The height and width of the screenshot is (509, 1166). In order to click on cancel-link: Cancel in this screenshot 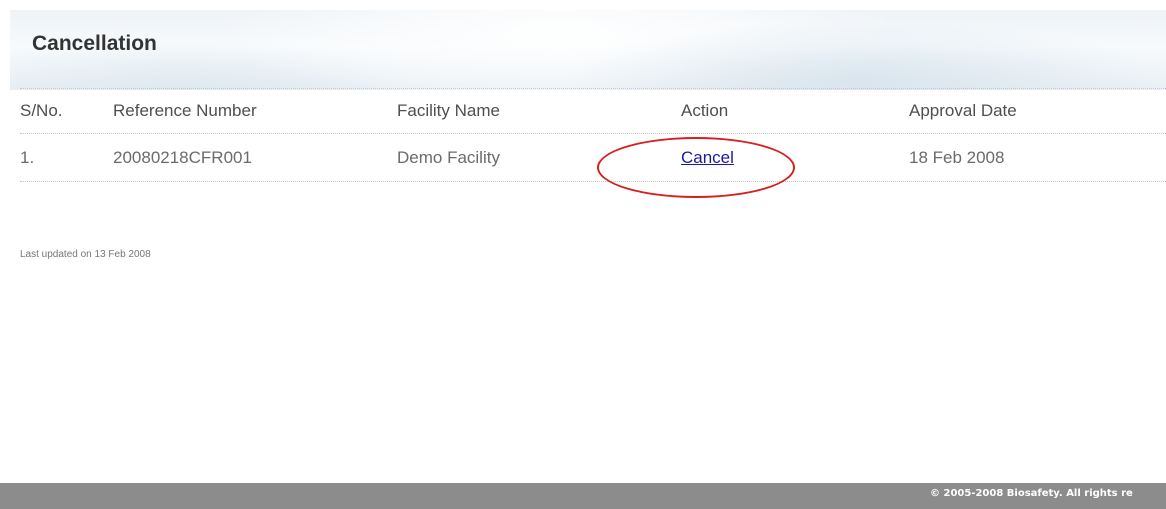, I will do `click(707, 158)`.